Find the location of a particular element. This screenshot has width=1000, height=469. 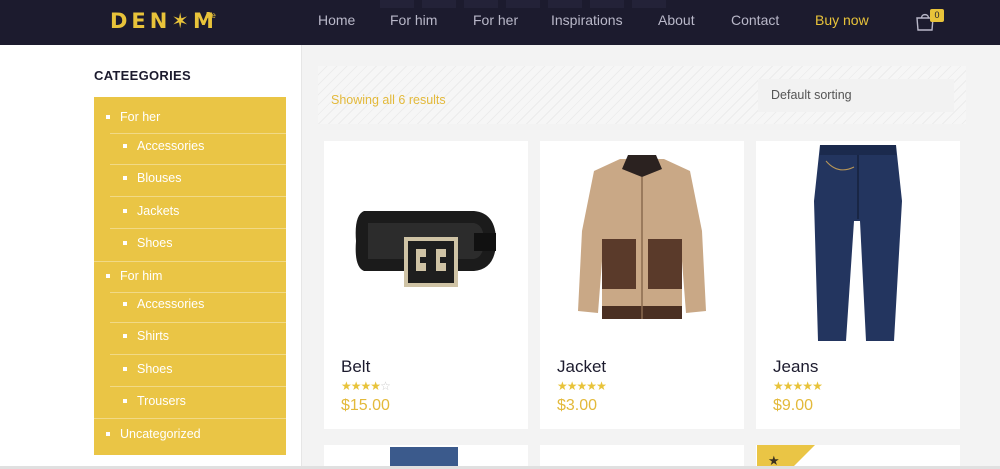

jeans-image is located at coordinates (858, 243).